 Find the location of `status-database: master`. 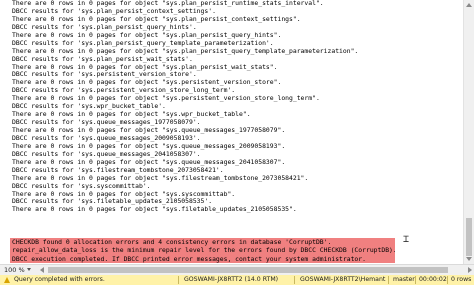

status-database: master is located at coordinates (404, 279).